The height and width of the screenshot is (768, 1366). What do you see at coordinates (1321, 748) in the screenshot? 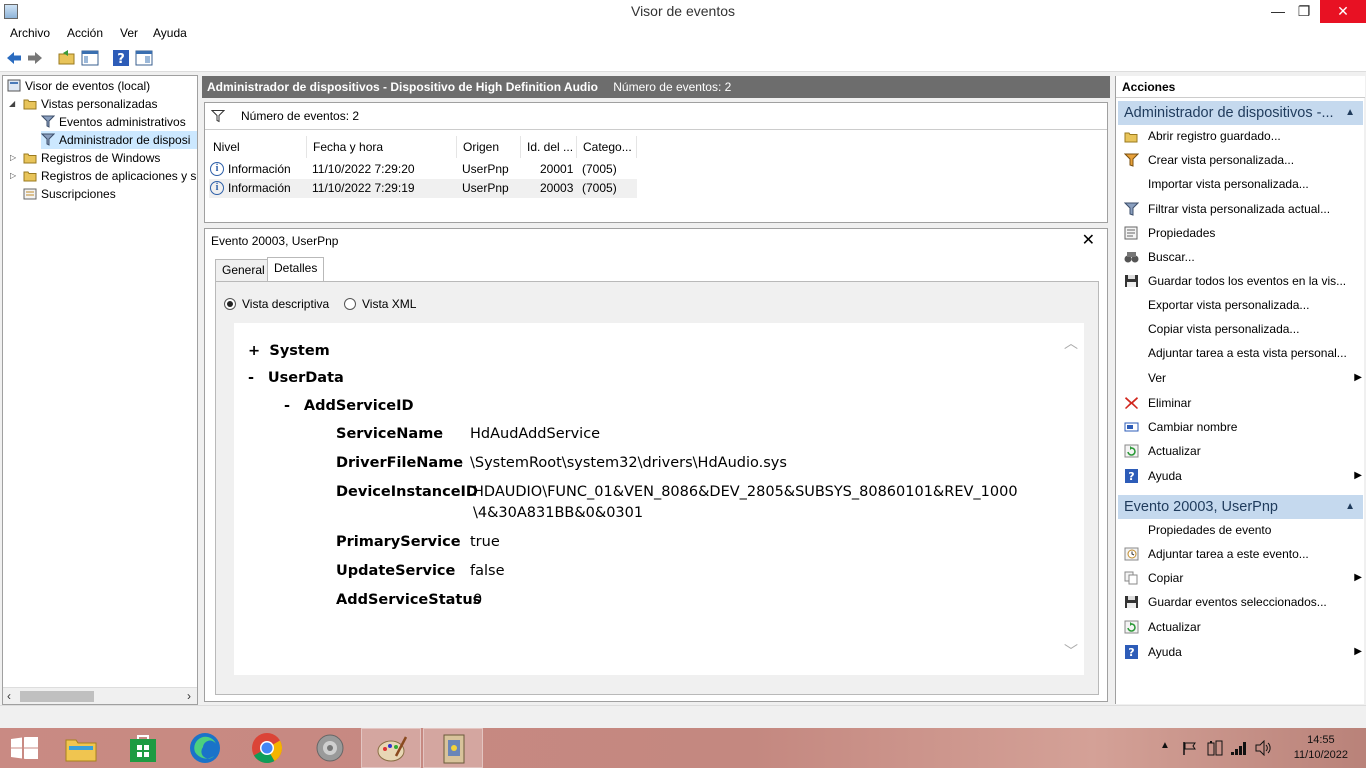
I see `taskbar-clock: 14:55 11/10/2022` at bounding box center [1321, 748].